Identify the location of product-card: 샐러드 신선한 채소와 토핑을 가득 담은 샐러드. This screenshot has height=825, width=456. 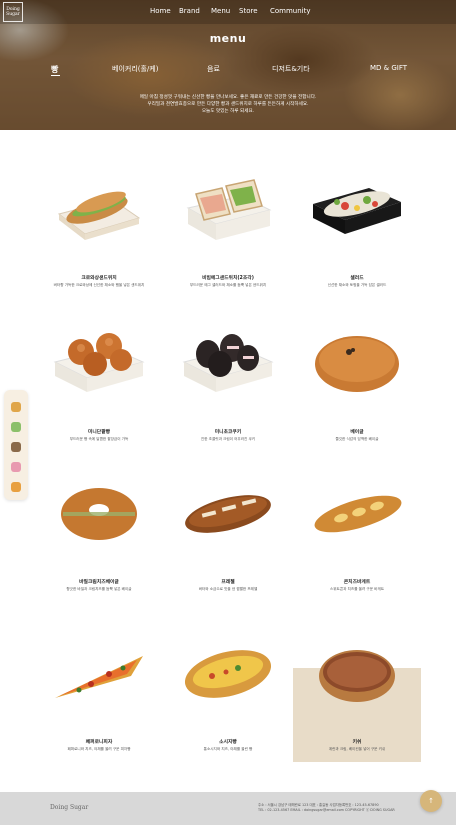
(357, 243).